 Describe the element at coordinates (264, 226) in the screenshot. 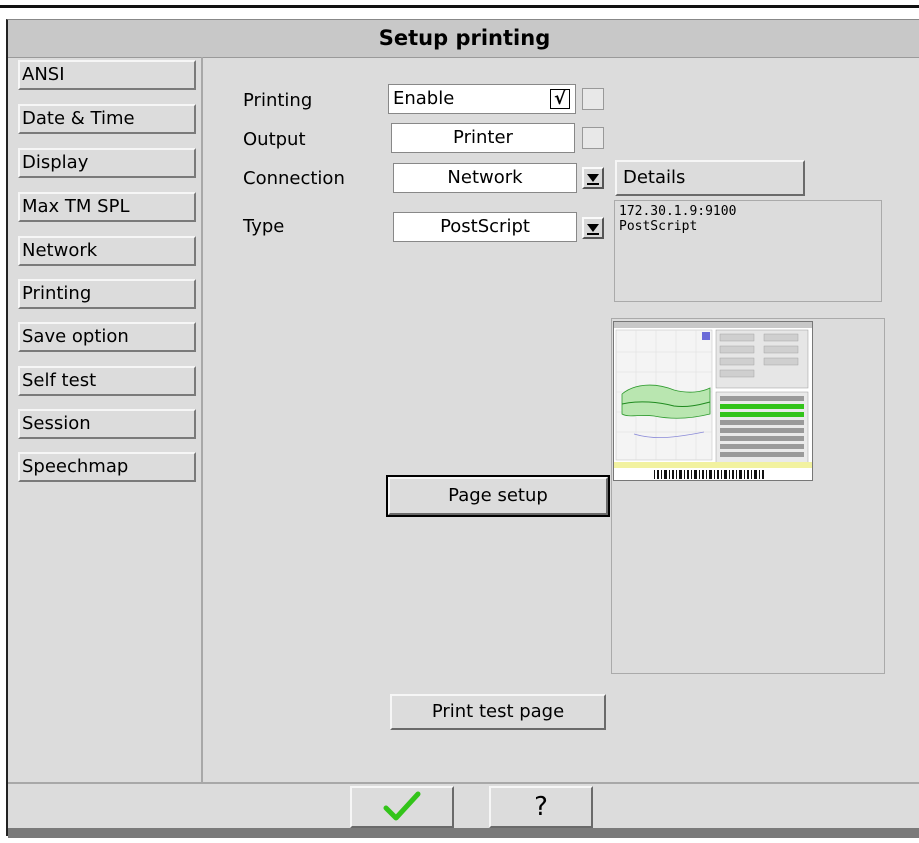

I see `type-label: Type` at that location.